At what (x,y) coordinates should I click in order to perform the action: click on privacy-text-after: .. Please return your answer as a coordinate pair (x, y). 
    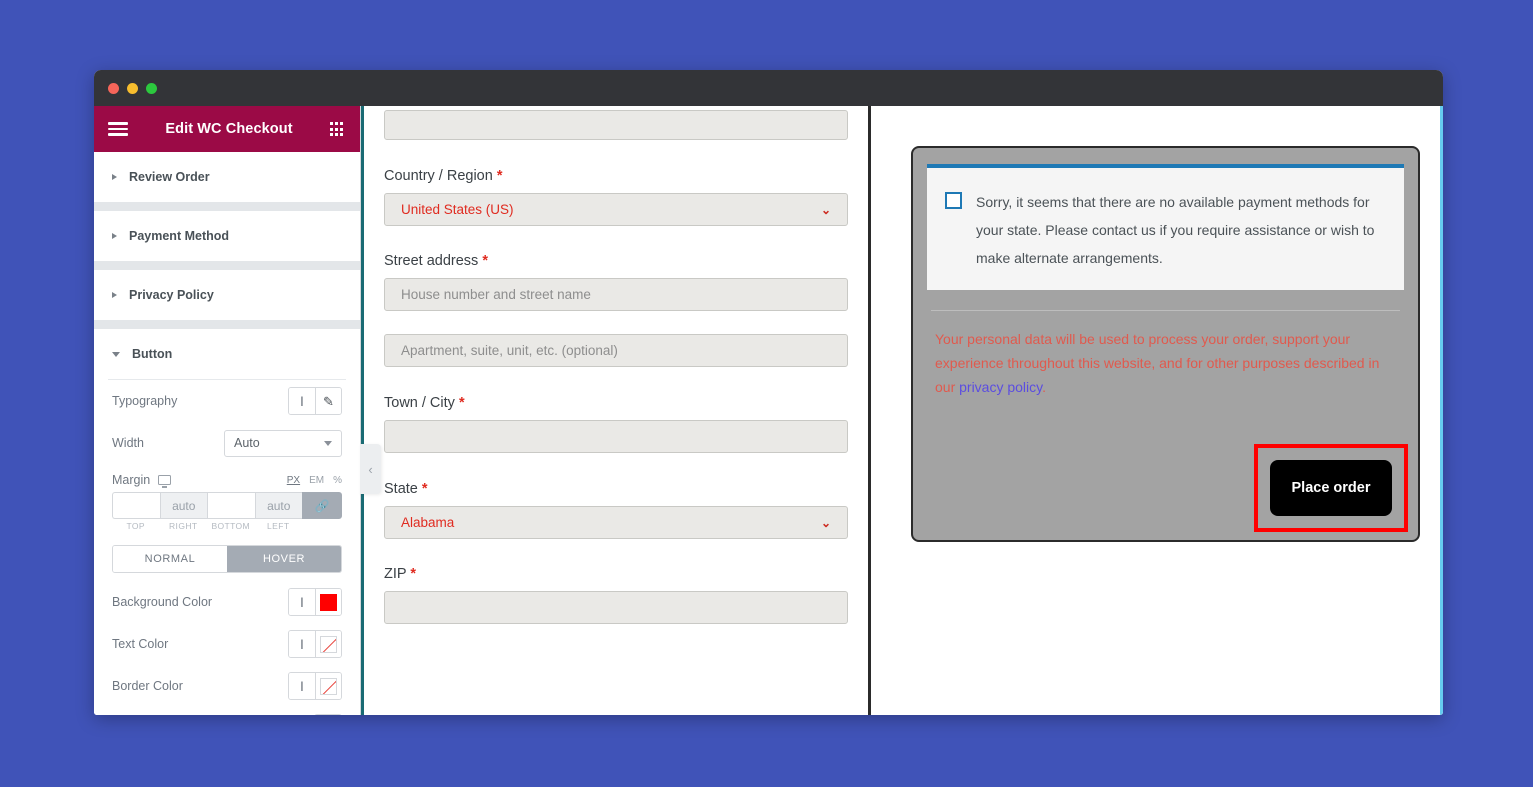
    Looking at the image, I should click on (1044, 387).